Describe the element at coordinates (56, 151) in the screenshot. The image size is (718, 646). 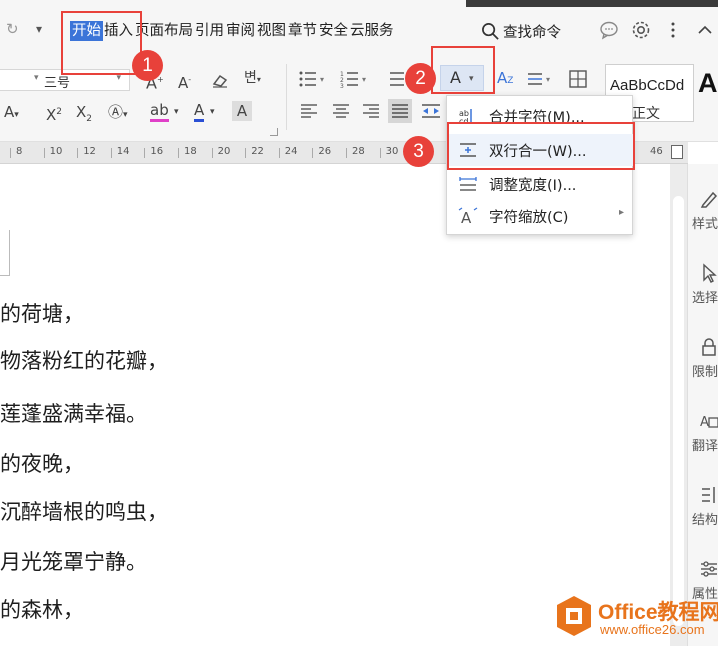
I see `ruler-tick: 10` at that location.